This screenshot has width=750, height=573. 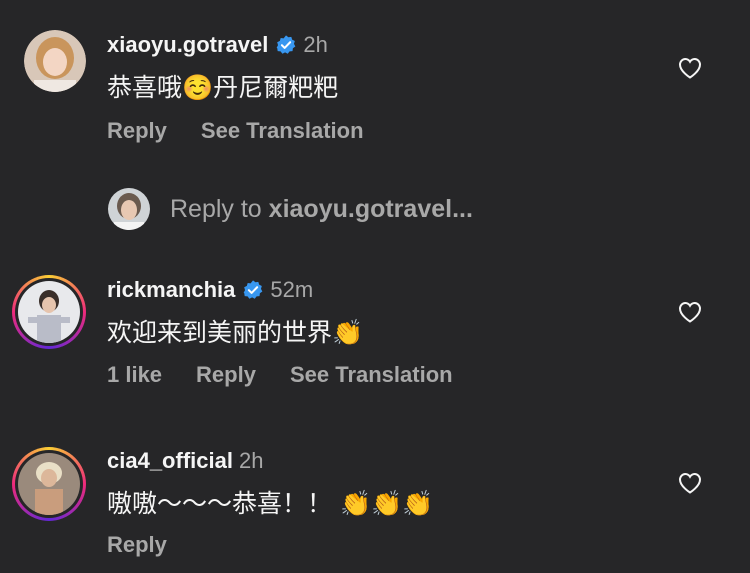 What do you see at coordinates (187, 45) in the screenshot?
I see `username: xiaoyu.gotravel` at bounding box center [187, 45].